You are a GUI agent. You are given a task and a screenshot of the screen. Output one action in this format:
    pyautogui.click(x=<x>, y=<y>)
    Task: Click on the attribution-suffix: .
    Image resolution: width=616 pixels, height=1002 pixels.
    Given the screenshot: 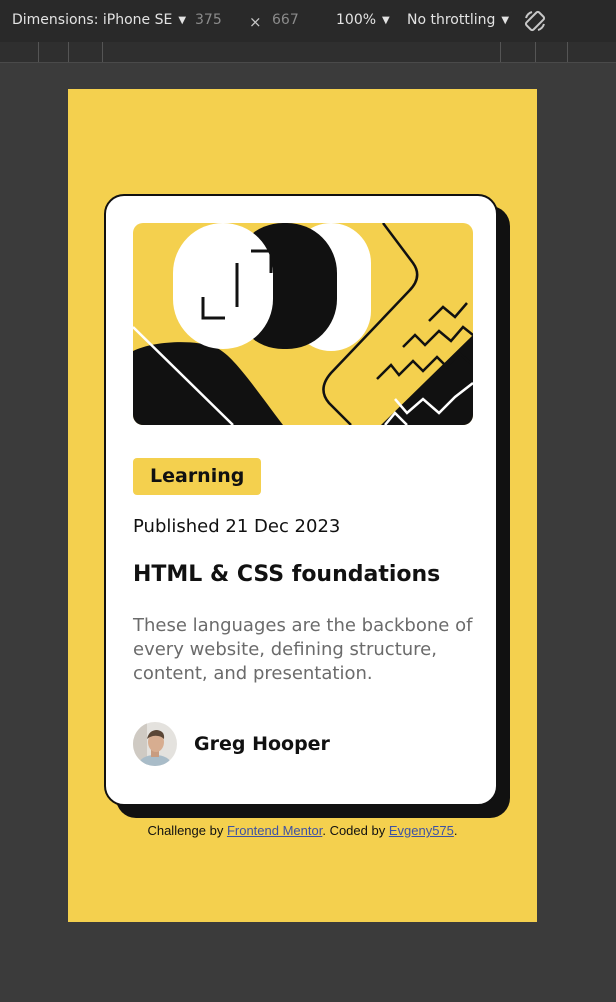 What is the action you would take?
    pyautogui.click(x=455, y=830)
    